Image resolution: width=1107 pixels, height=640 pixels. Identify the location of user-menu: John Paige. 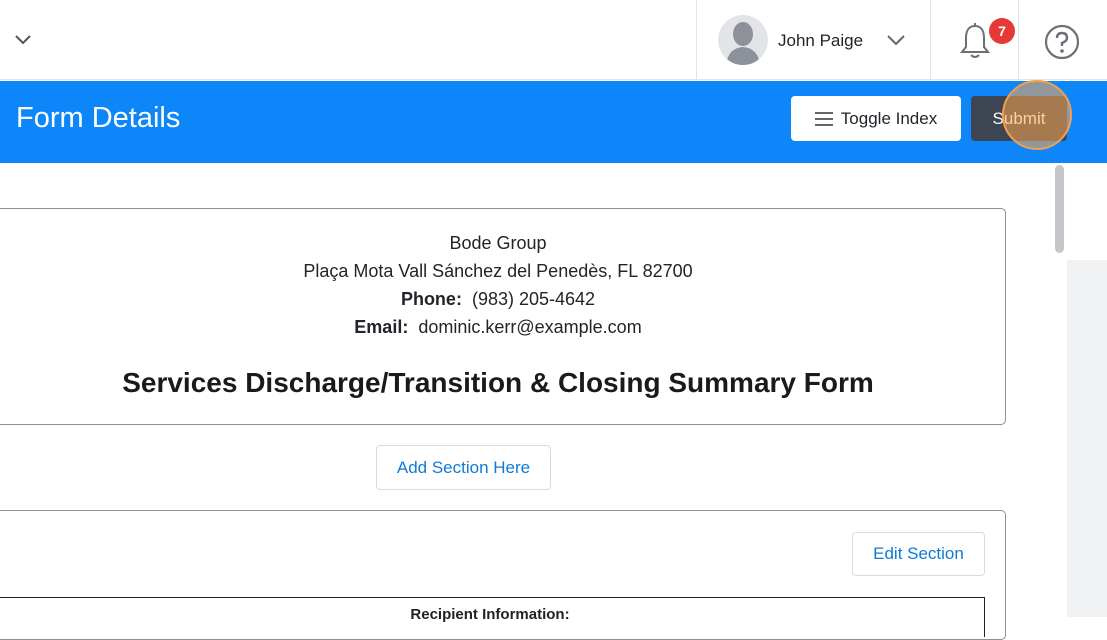
(813, 40).